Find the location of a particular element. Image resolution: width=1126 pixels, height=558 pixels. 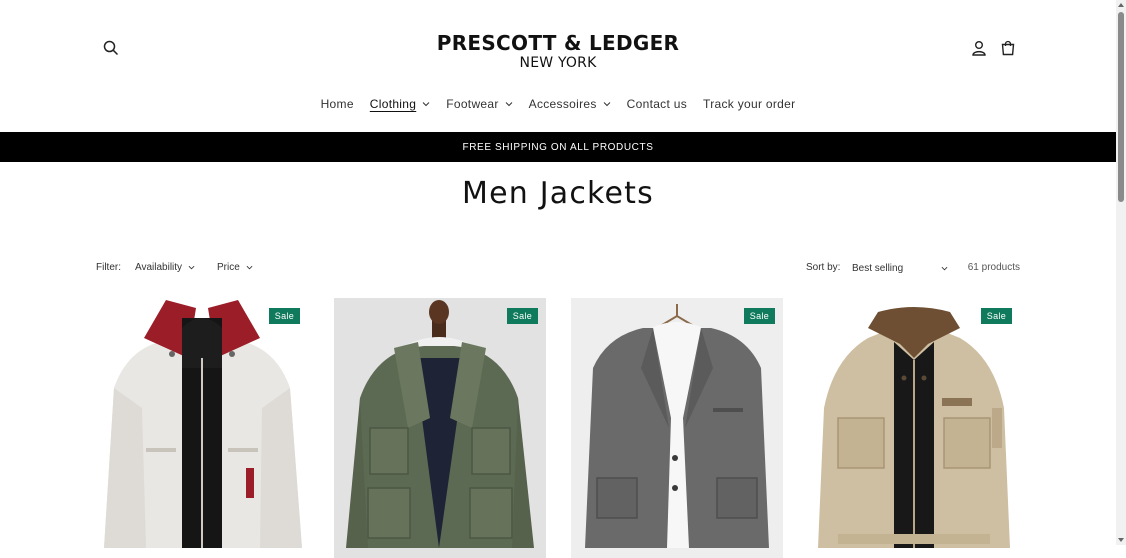

scroll-down-arrow is located at coordinates (1121, 540).